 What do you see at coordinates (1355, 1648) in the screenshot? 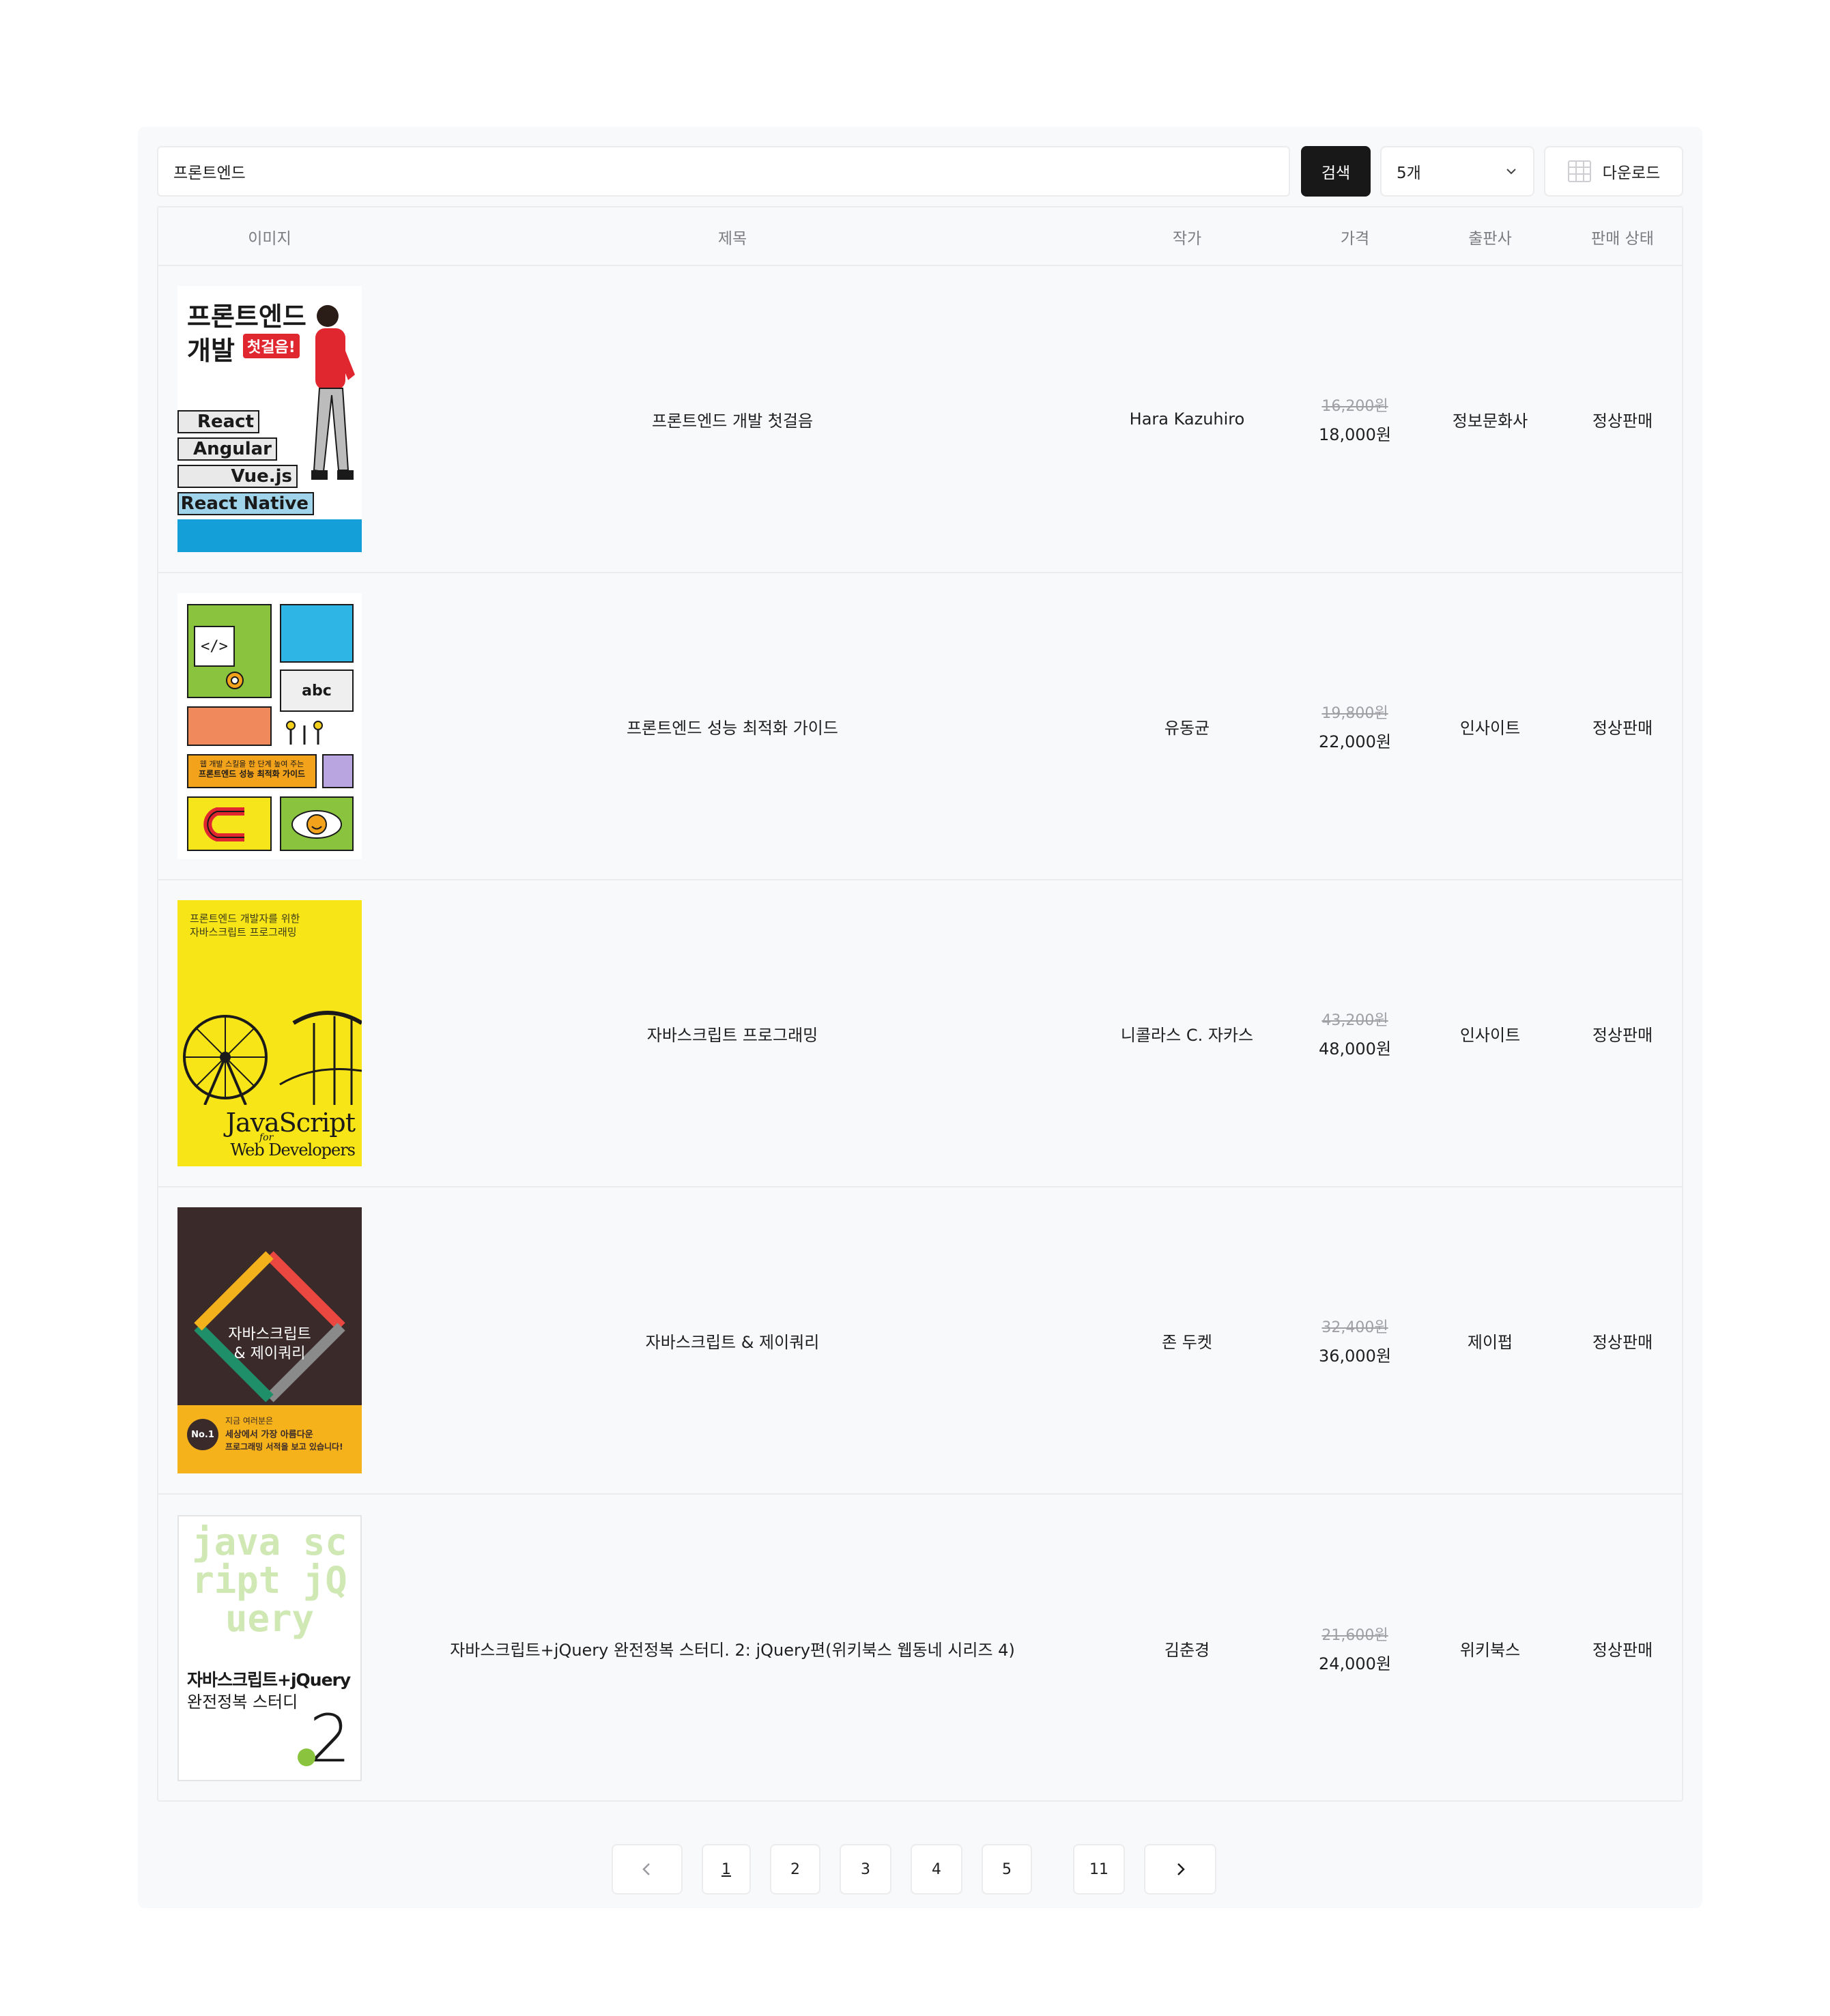
I see `book-price: 21,600원 24,000원` at bounding box center [1355, 1648].